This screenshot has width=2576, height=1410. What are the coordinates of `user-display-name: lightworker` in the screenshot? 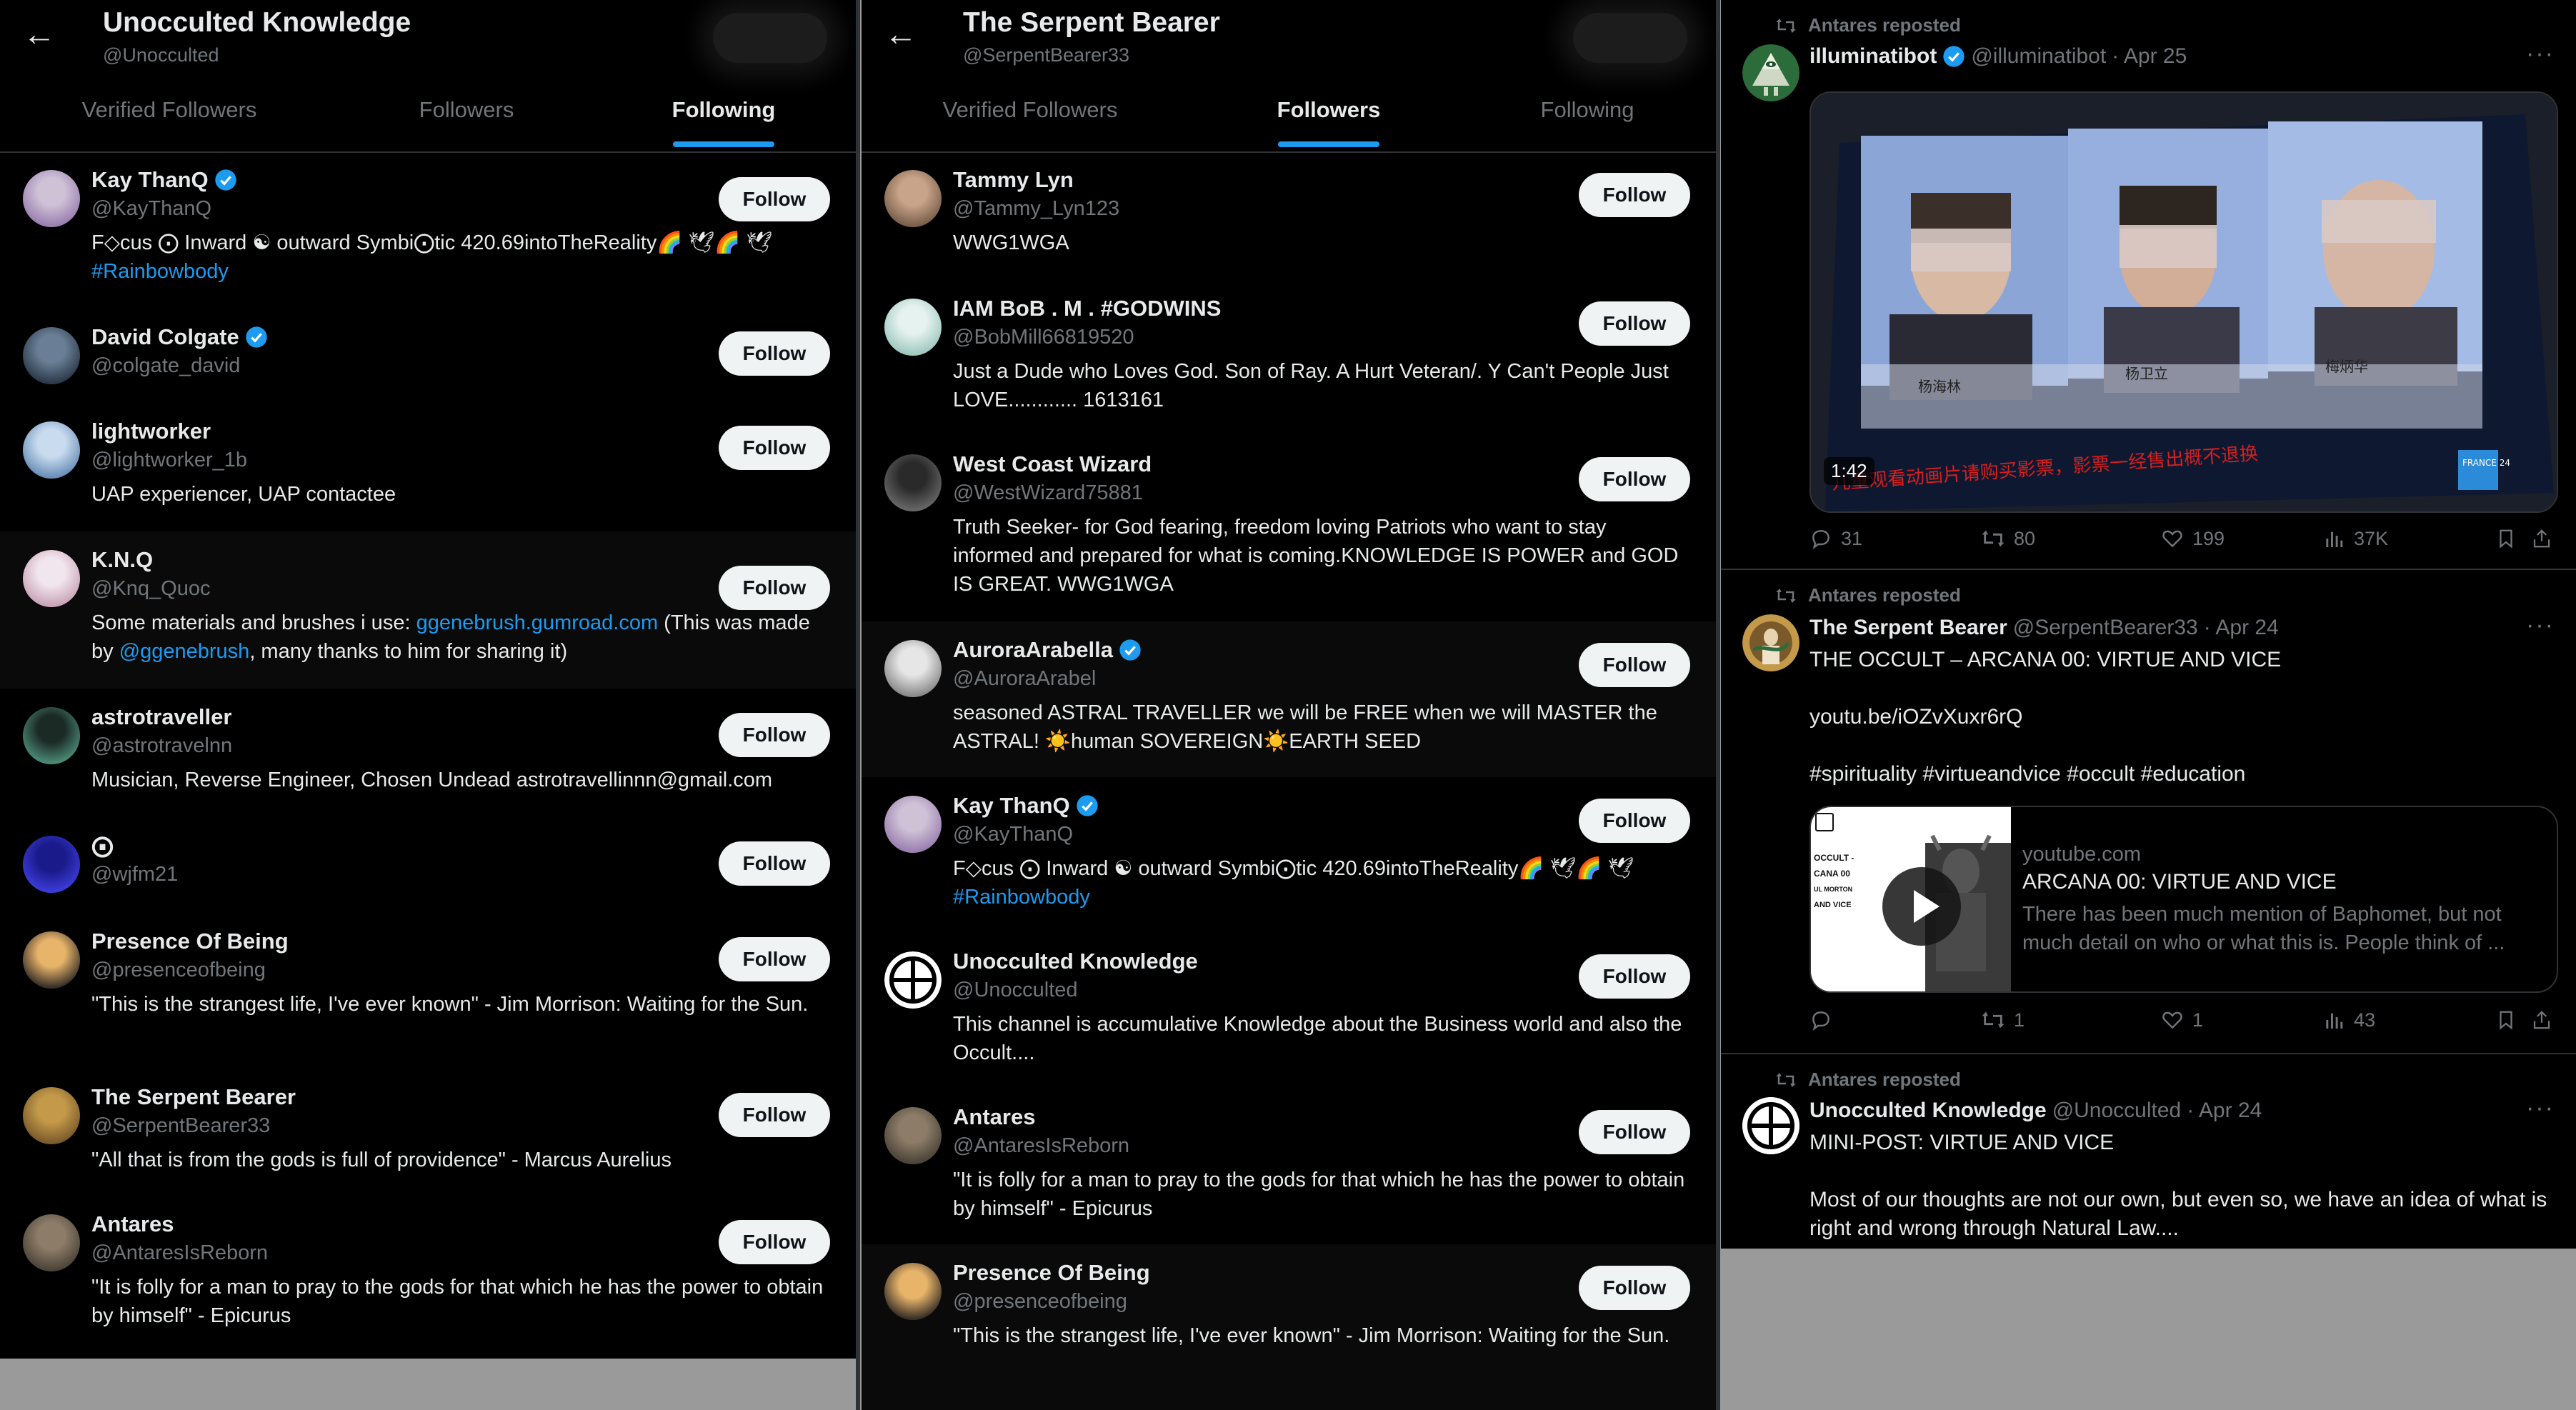 It's located at (151, 431).